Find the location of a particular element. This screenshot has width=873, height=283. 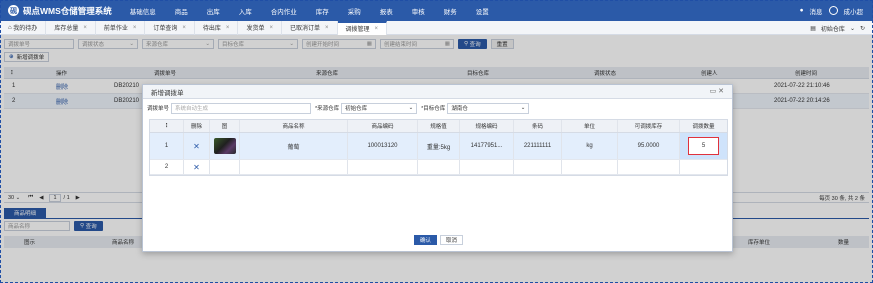

column-header: 商品编码 is located at coordinates (383, 126).